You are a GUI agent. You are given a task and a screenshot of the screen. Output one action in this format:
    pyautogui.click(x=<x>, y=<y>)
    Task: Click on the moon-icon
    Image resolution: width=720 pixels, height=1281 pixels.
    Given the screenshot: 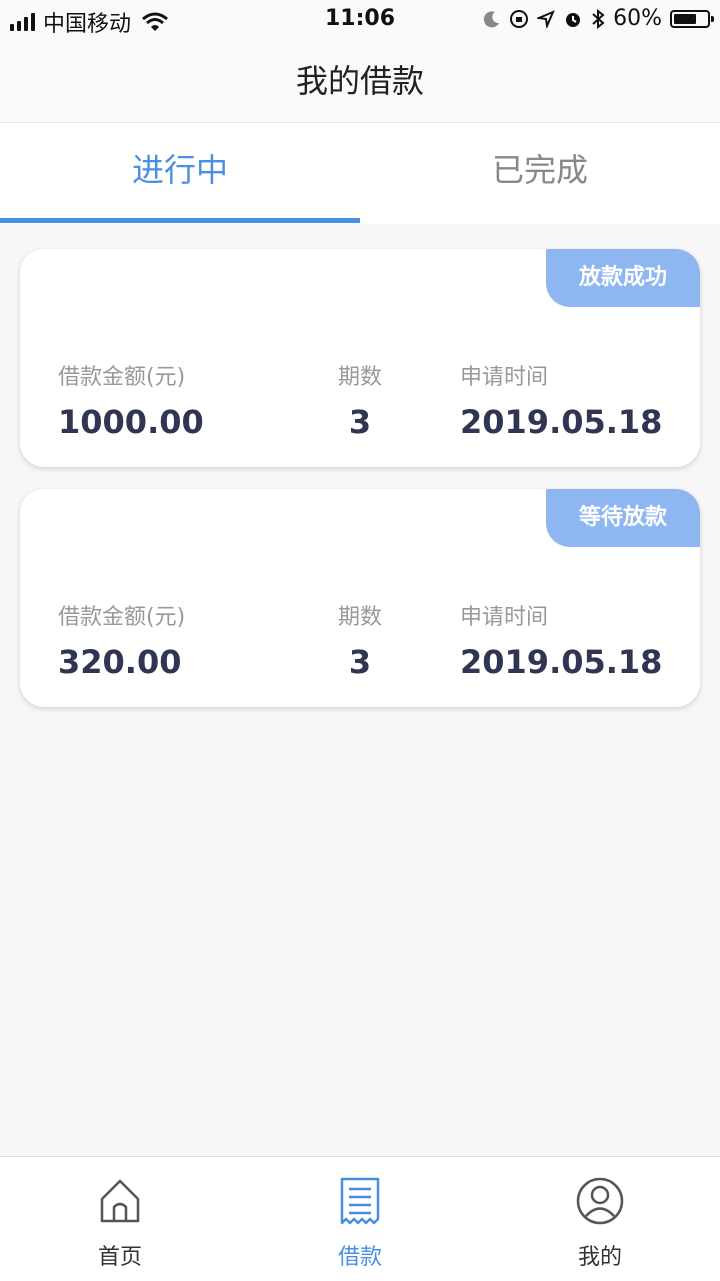 What is the action you would take?
    pyautogui.click(x=491, y=18)
    